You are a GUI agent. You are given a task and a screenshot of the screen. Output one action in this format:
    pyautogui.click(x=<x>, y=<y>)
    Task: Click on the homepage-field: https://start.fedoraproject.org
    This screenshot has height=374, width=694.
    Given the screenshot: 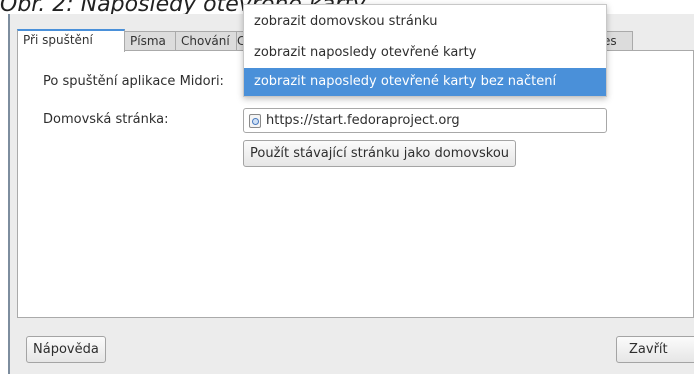 What is the action you would take?
    pyautogui.click(x=425, y=120)
    